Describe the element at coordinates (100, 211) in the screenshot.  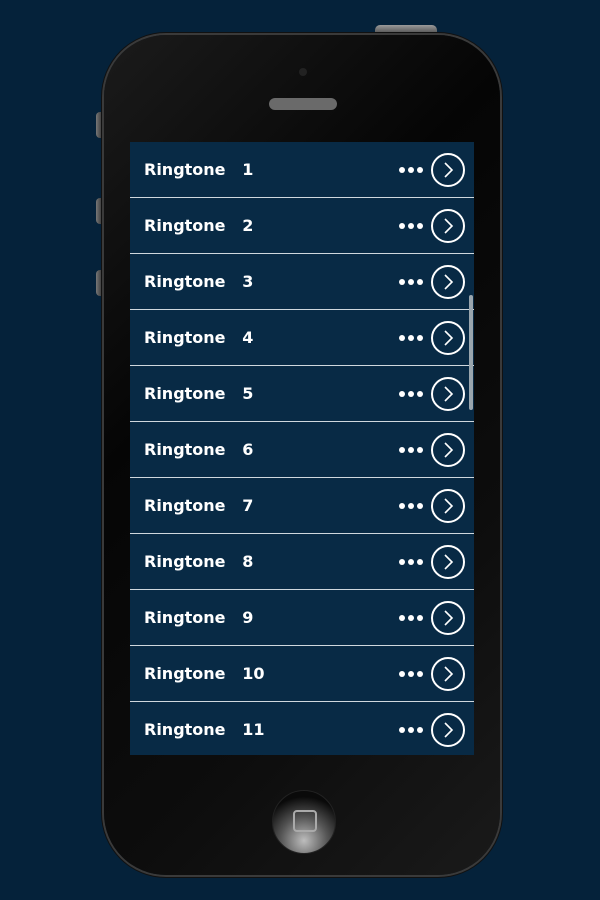
I see `volume-up-button` at that location.